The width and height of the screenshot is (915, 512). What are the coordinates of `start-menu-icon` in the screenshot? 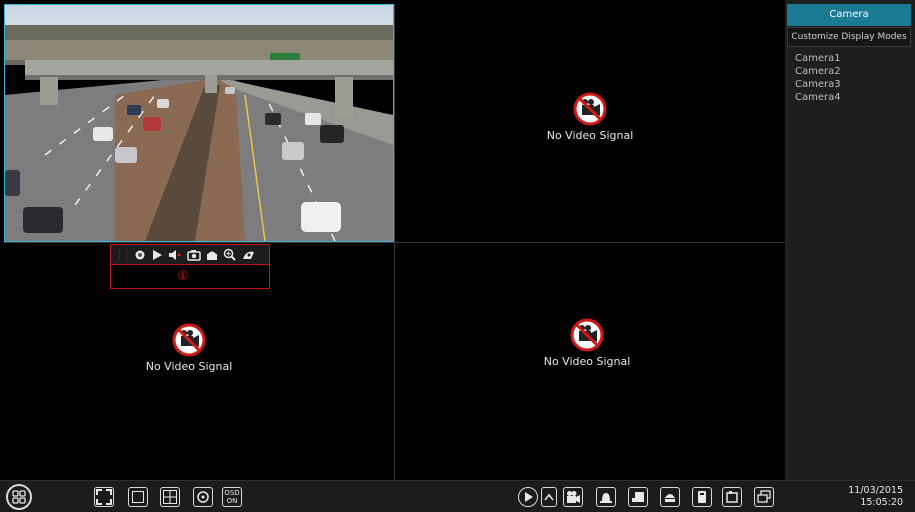 It's located at (19, 497).